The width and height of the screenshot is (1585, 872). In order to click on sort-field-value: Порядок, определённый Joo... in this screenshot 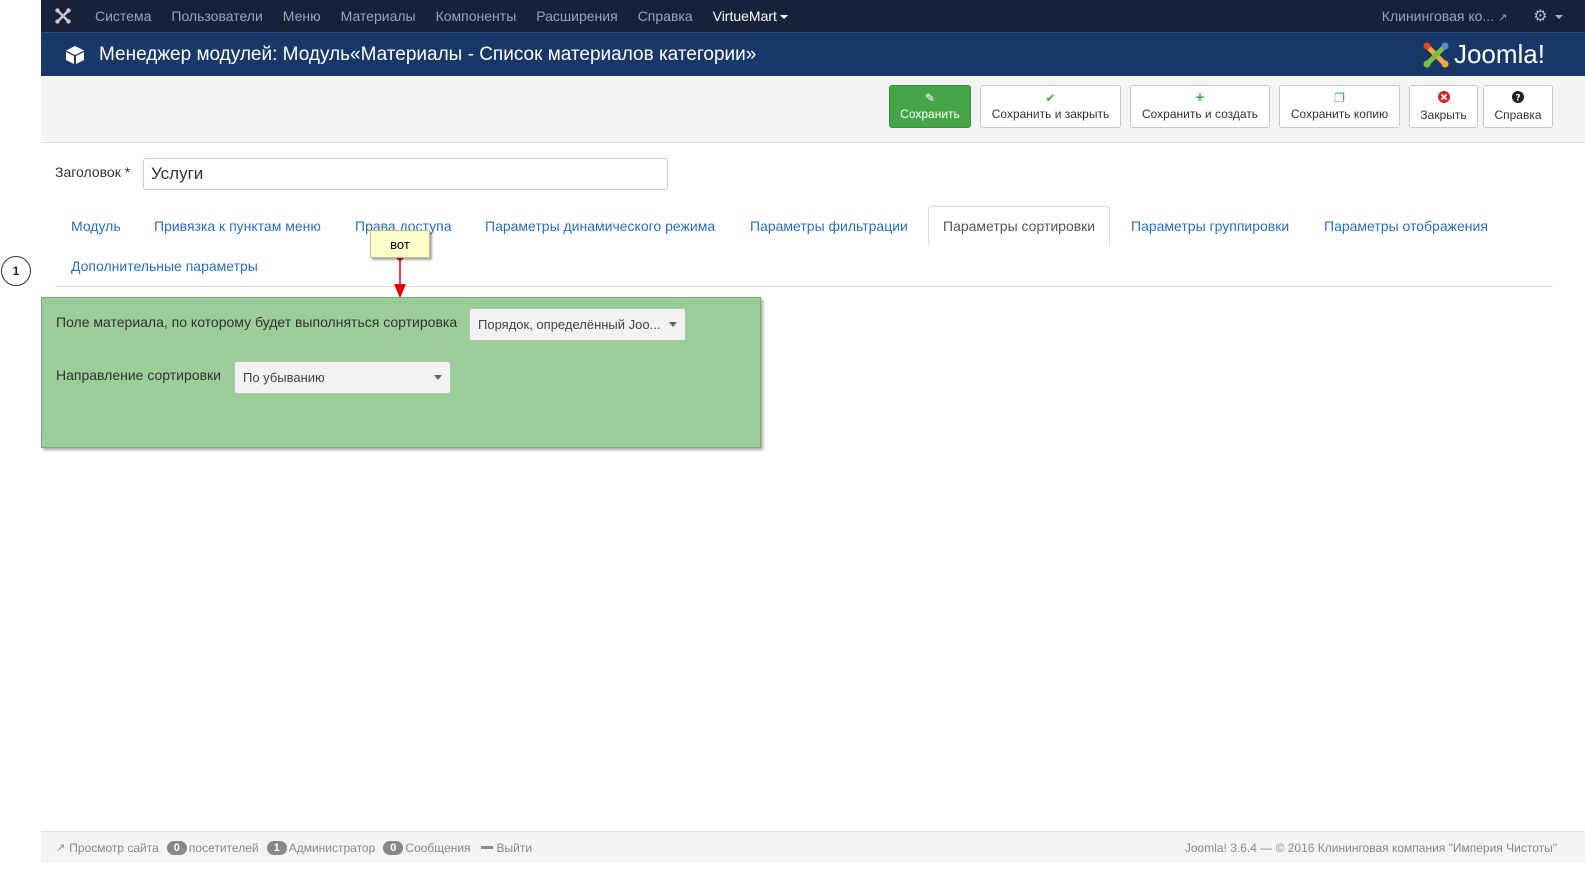, I will do `click(569, 324)`.